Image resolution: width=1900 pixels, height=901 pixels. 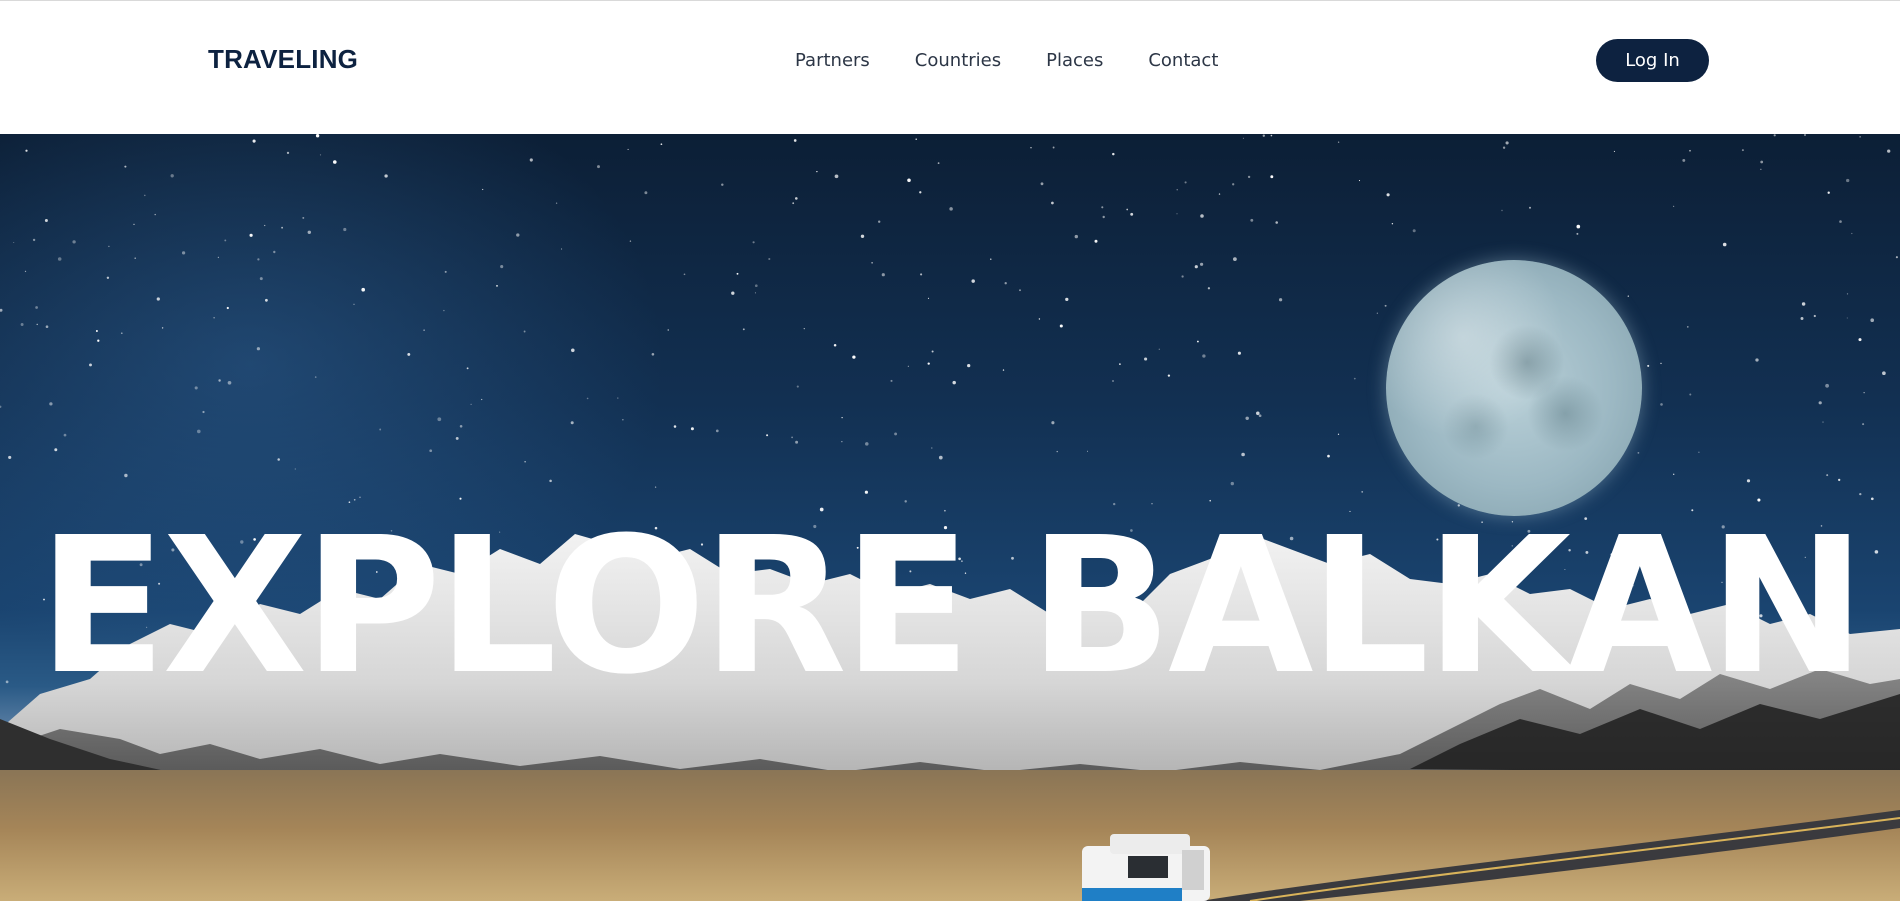 What do you see at coordinates (950, 835) in the screenshot?
I see `field-and-road` at bounding box center [950, 835].